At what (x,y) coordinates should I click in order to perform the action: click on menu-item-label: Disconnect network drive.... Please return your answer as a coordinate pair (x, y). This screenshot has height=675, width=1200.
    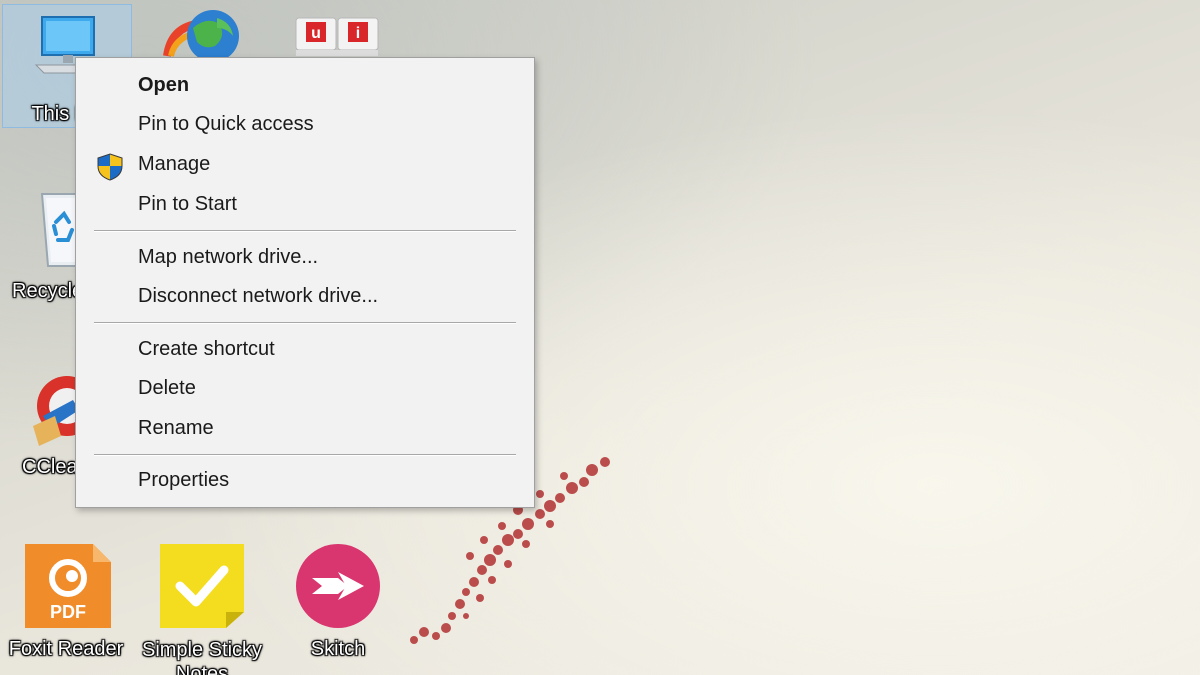
    Looking at the image, I should click on (258, 296).